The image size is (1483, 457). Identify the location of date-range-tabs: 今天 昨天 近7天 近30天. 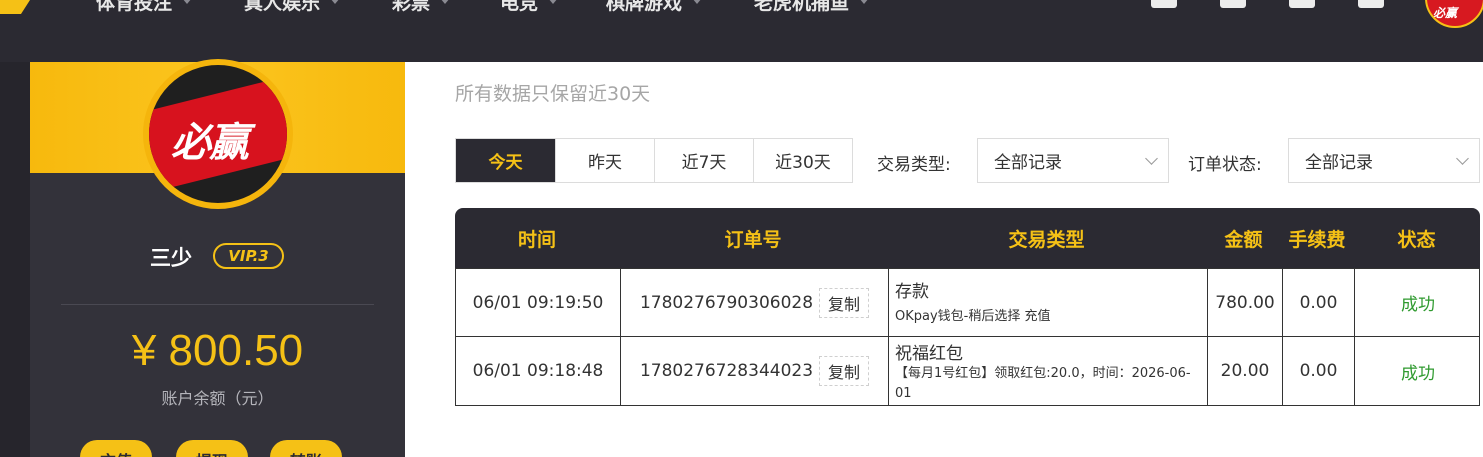
(654, 160).